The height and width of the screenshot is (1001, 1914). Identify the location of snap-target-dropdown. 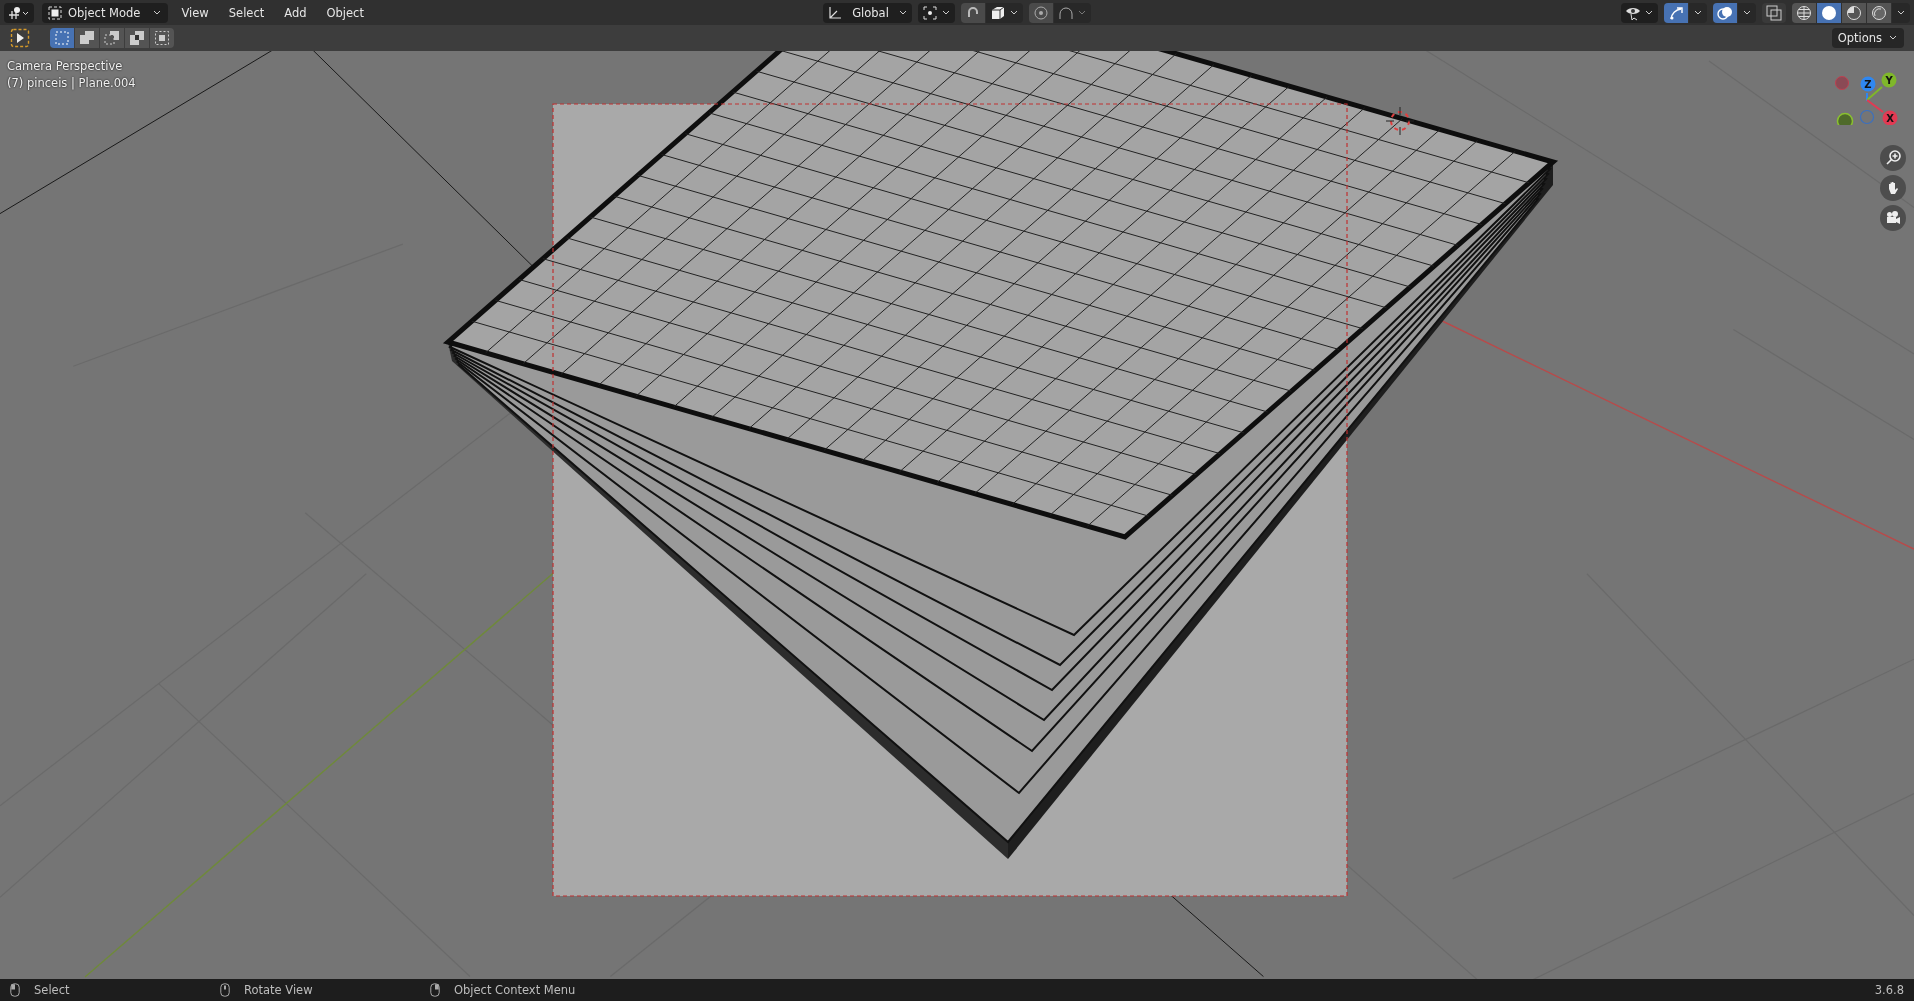
(1004, 12).